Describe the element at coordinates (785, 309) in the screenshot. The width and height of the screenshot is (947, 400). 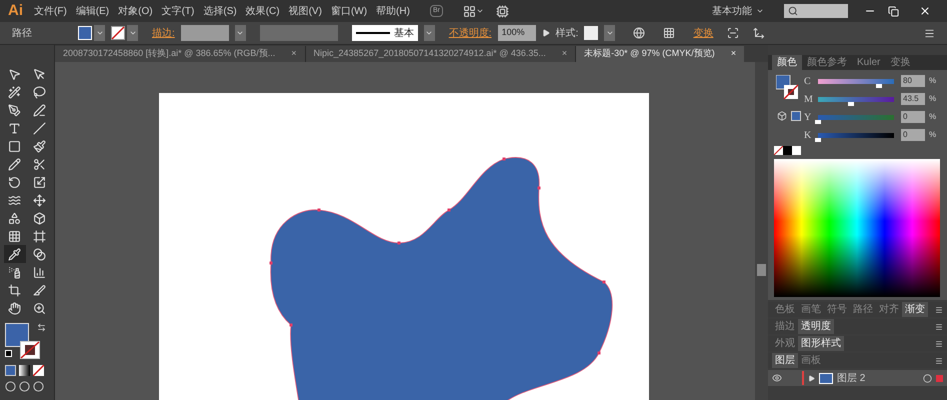
I see `panel-tab: 色板` at that location.